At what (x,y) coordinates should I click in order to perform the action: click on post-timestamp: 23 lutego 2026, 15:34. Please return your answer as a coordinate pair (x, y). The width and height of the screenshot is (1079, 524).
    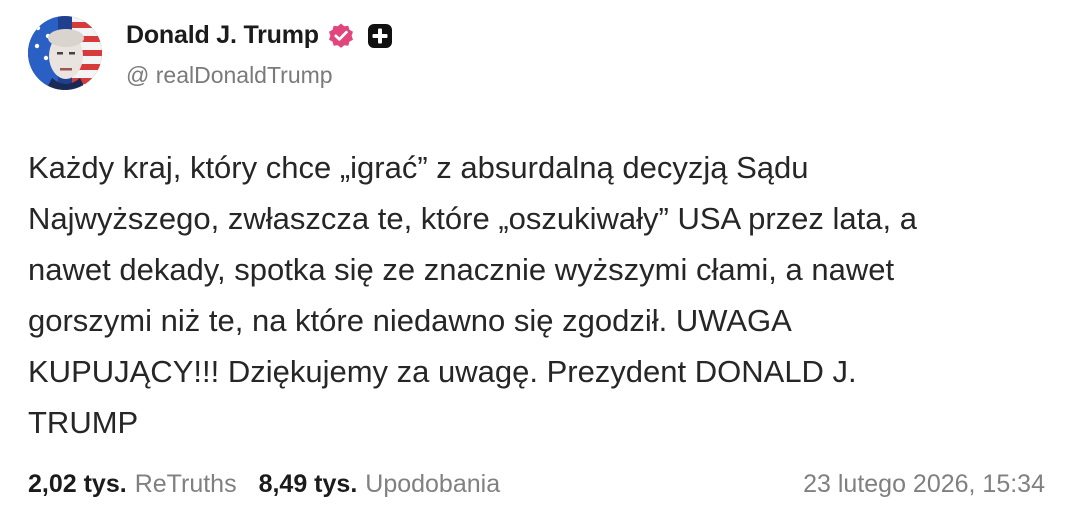
    Looking at the image, I should click on (924, 484).